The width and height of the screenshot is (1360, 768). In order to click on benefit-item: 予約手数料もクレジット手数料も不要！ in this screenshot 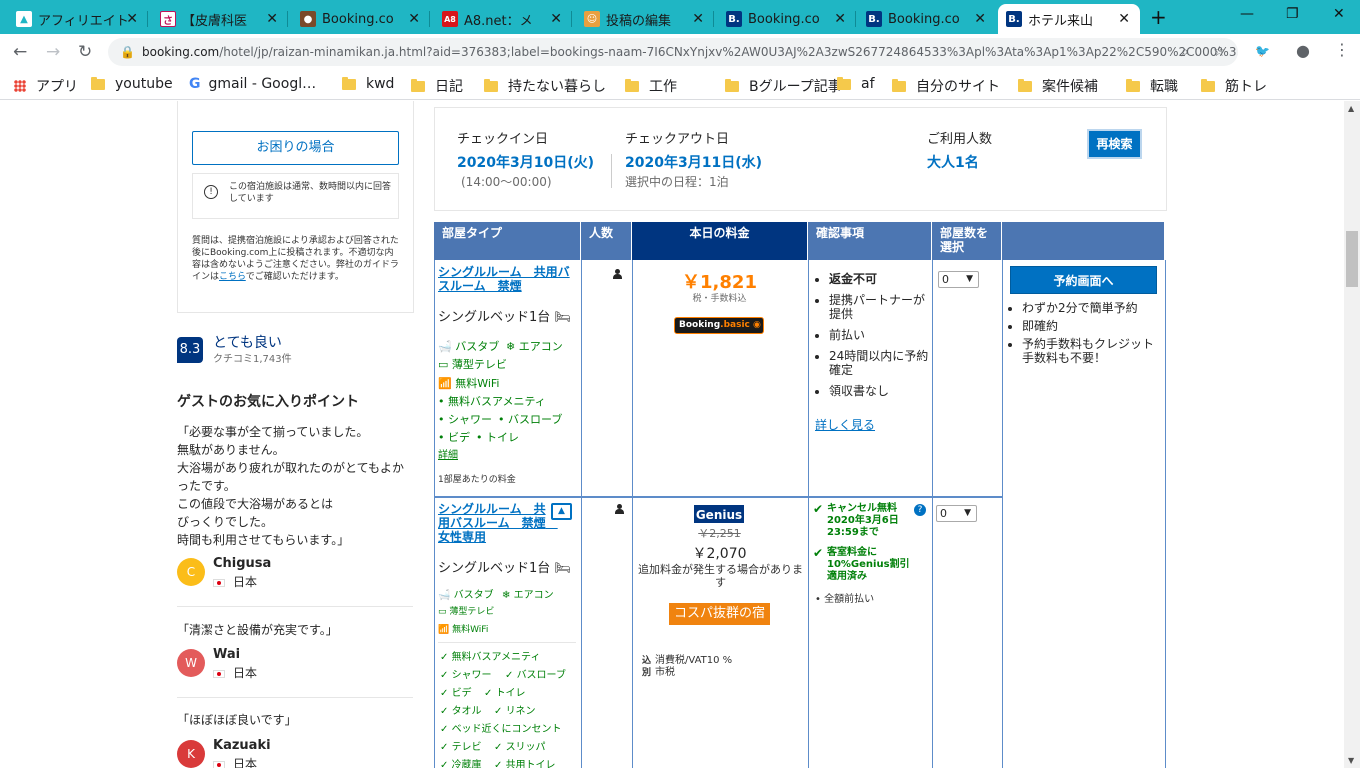, I will do `click(1092, 351)`.